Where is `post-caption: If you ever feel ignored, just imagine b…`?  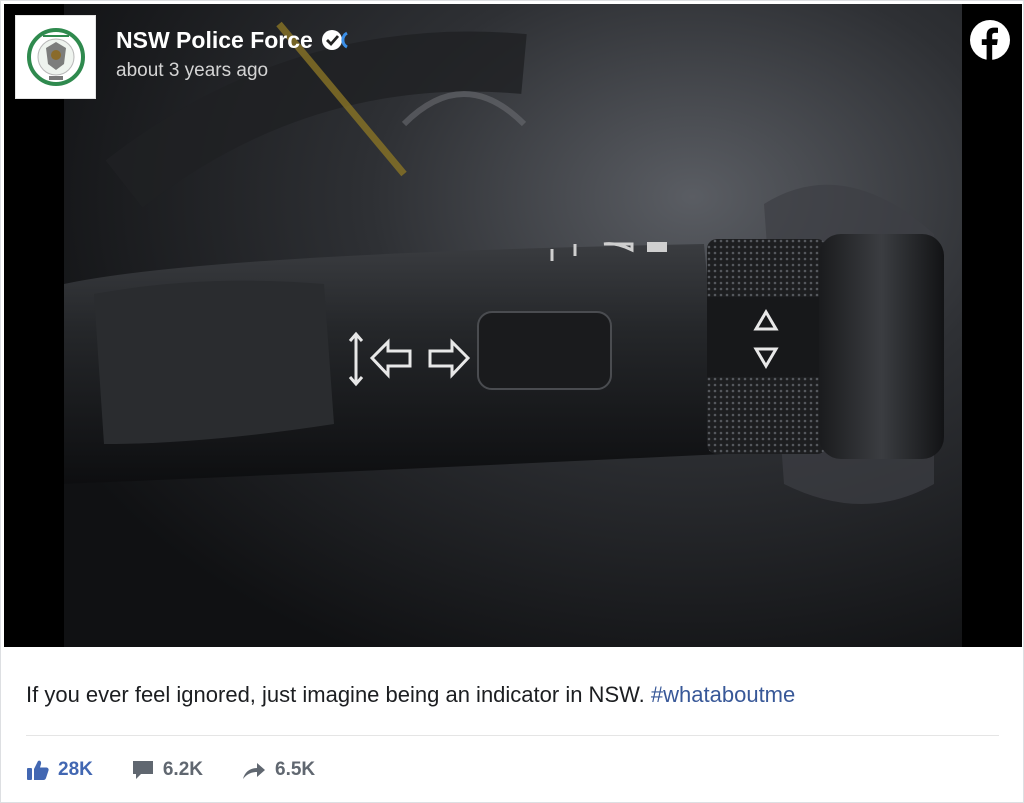
post-caption: If you ever feel ignored, just imagine b… is located at coordinates (410, 695).